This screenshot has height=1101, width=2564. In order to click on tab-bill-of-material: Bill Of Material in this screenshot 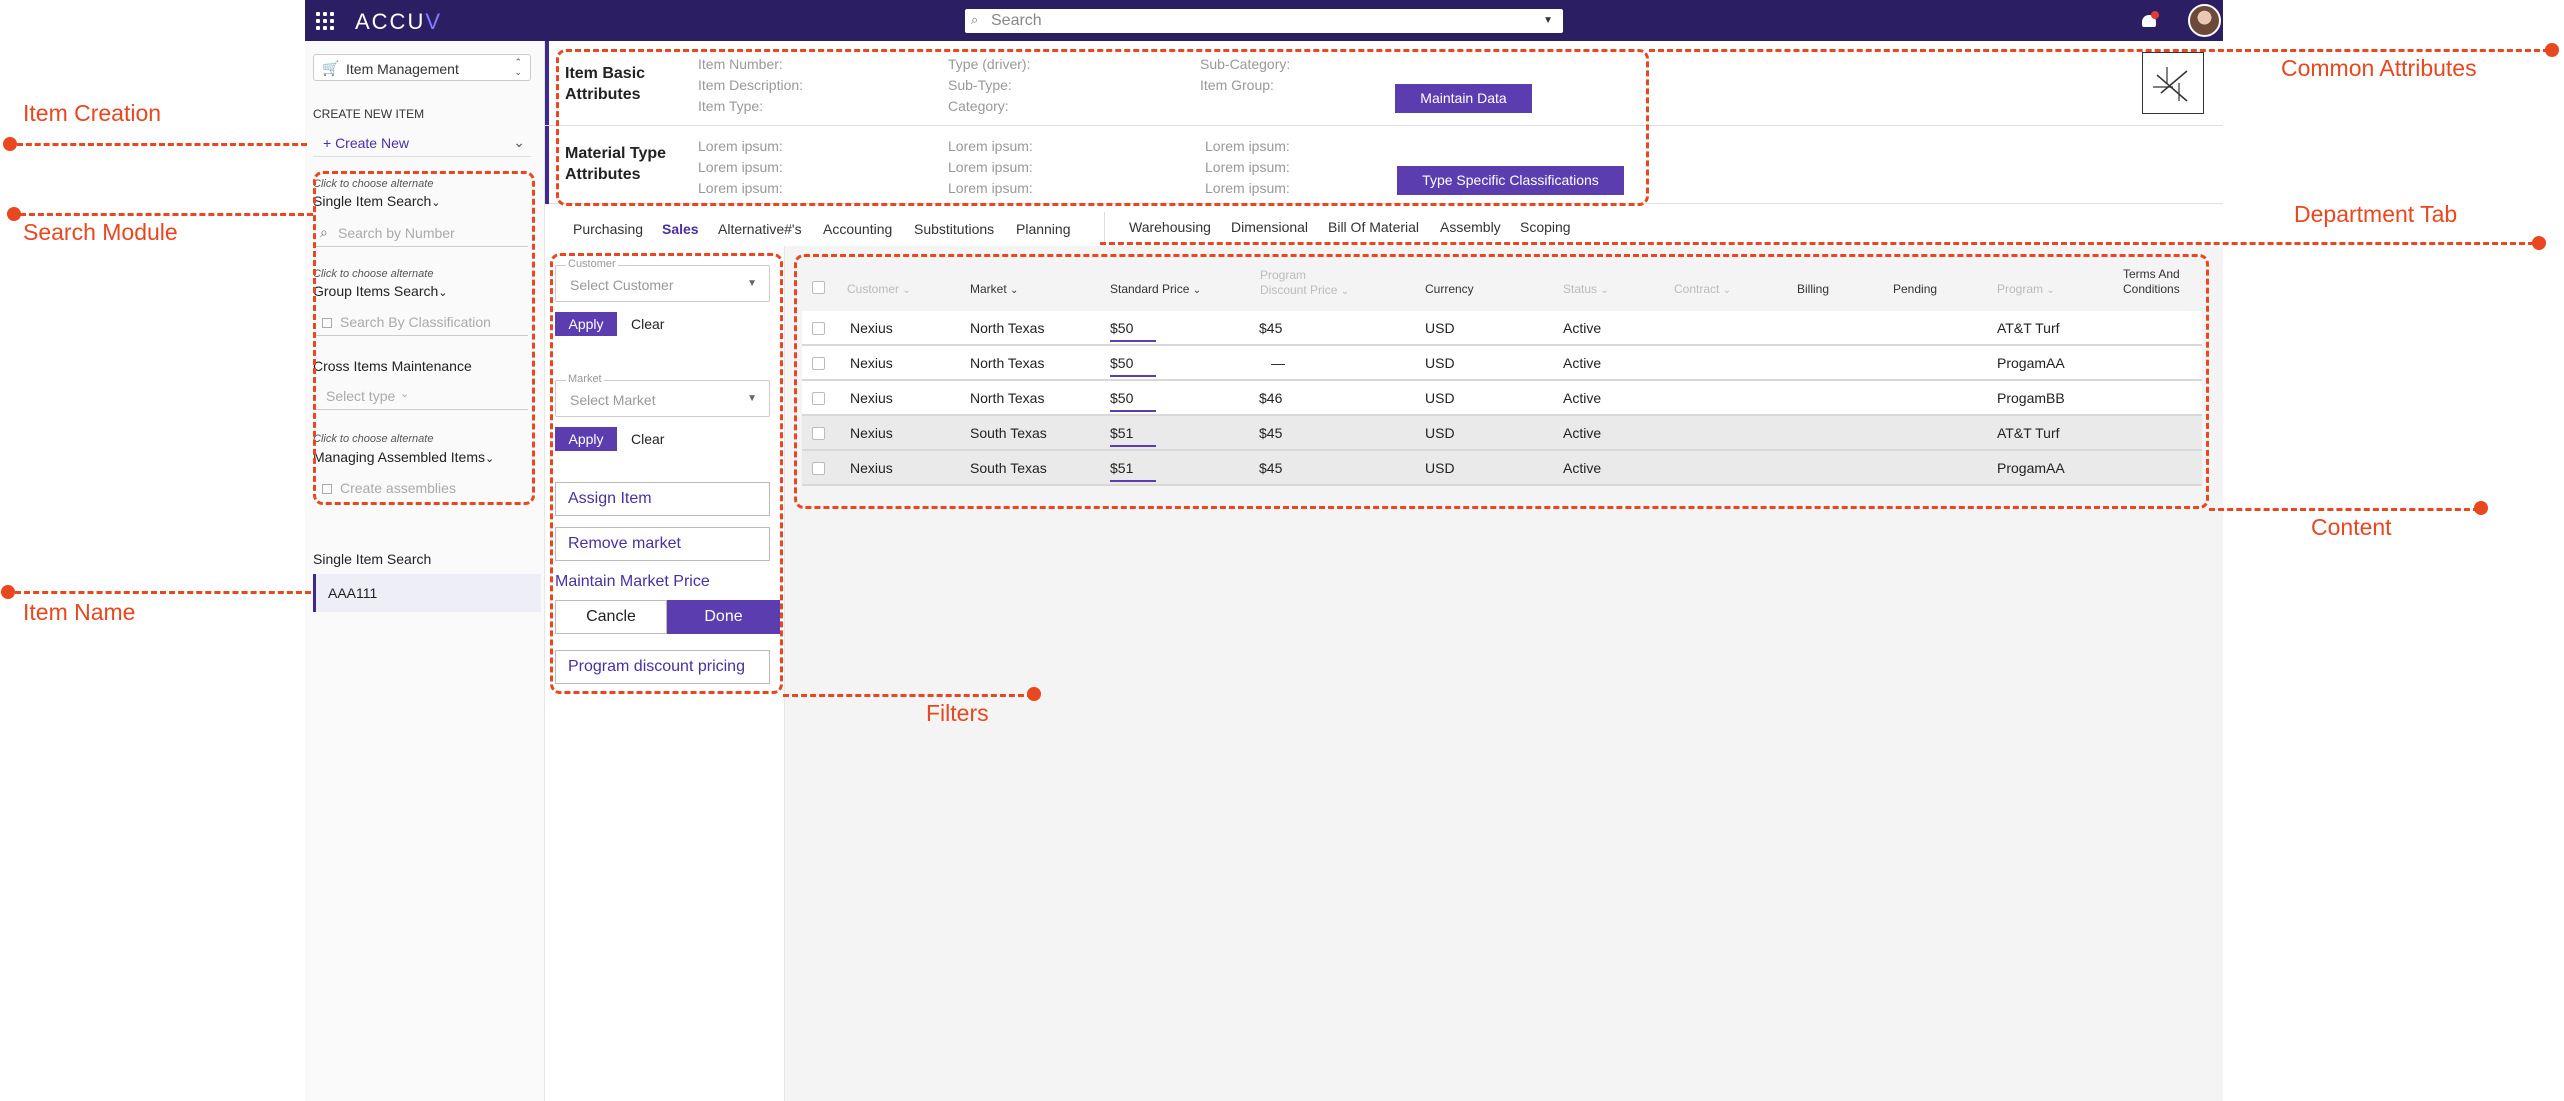, I will do `click(1373, 227)`.